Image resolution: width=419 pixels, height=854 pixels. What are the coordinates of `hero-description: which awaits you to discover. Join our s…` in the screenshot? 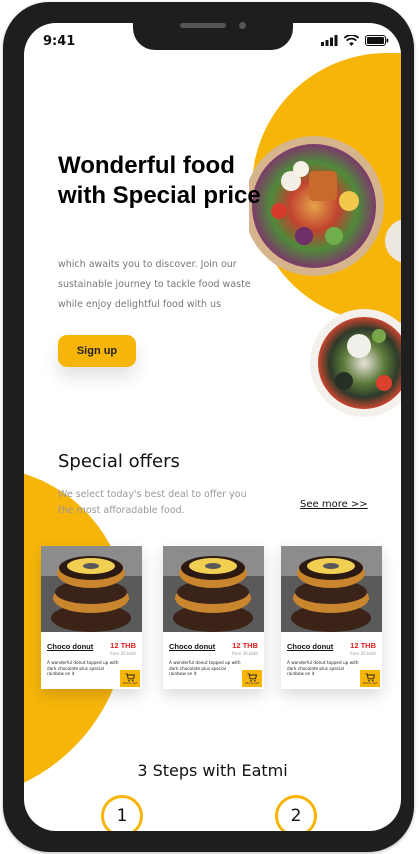 It's located at (154, 284).